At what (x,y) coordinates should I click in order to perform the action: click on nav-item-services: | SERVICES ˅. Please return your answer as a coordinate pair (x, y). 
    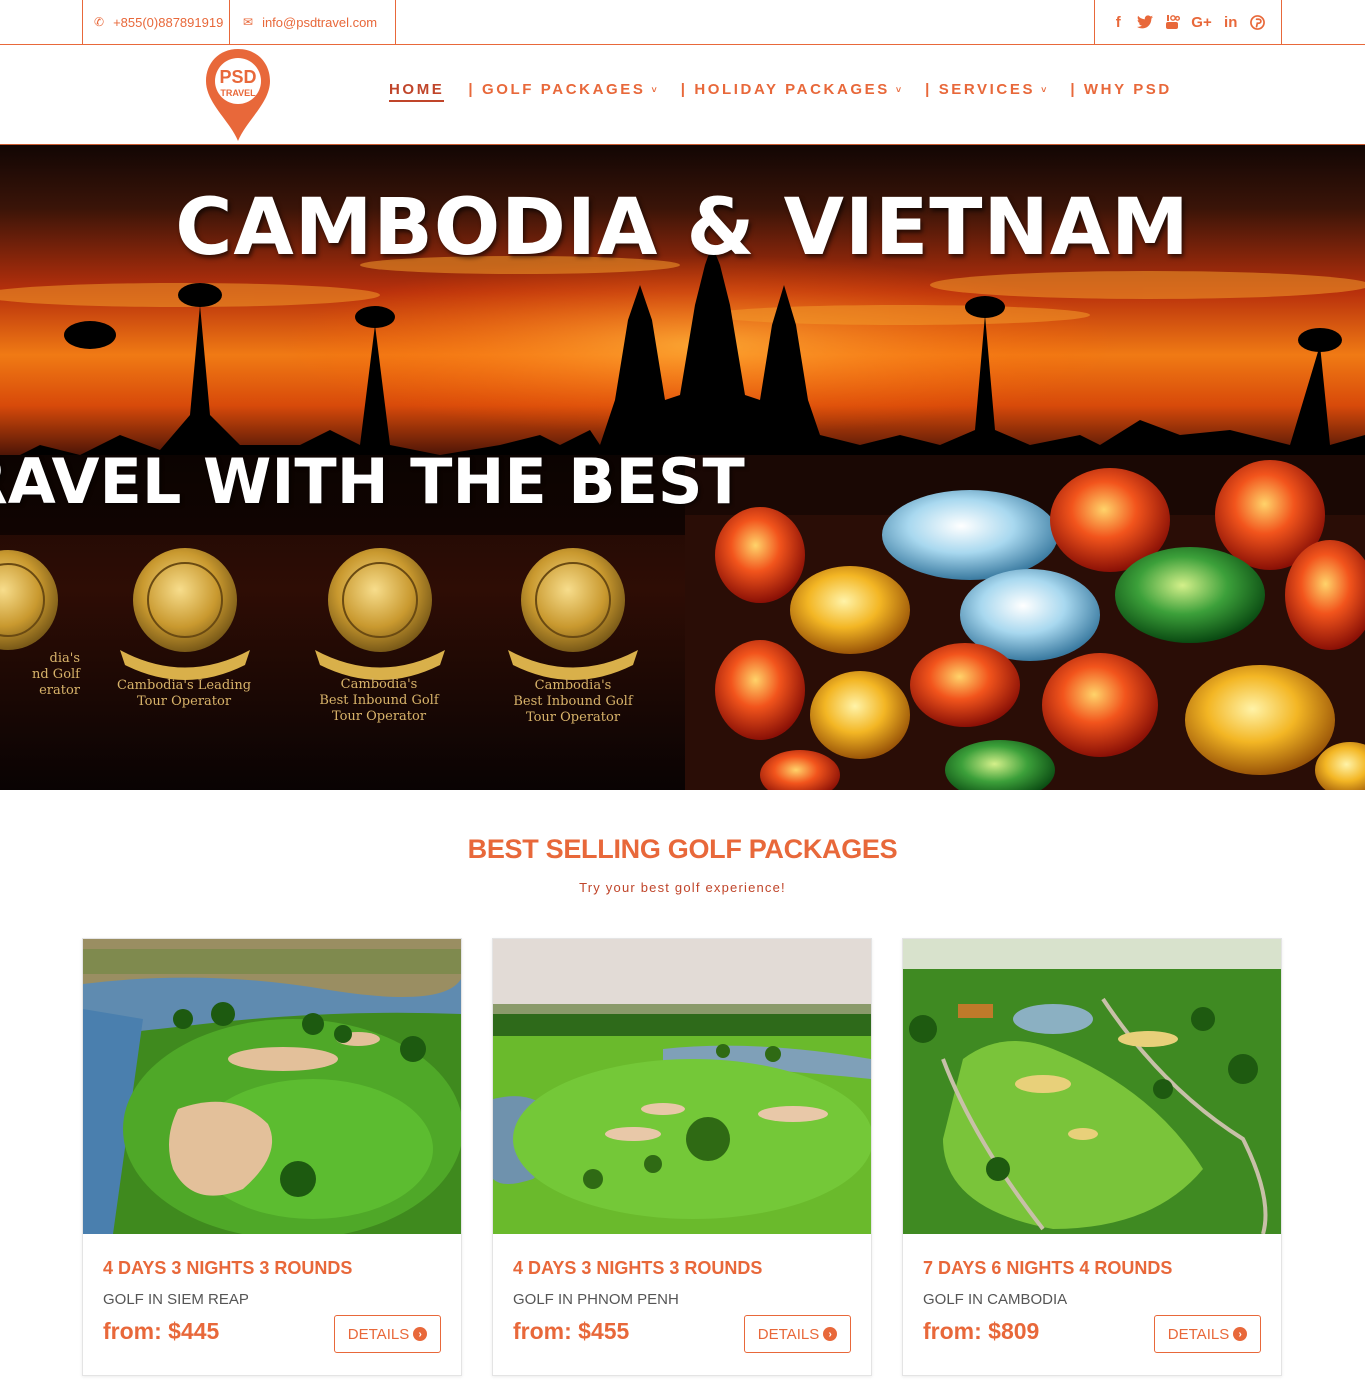
    Looking at the image, I should click on (985, 89).